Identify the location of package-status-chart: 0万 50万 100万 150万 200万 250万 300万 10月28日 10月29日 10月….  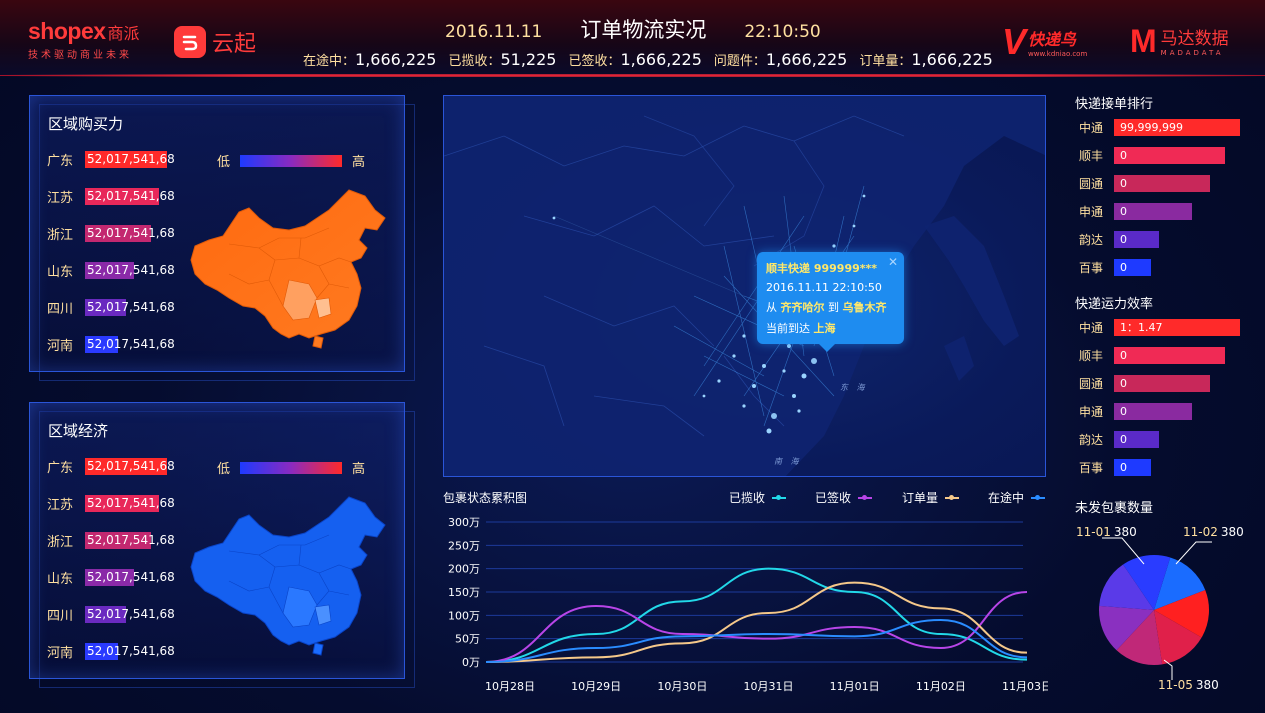
(745, 605).